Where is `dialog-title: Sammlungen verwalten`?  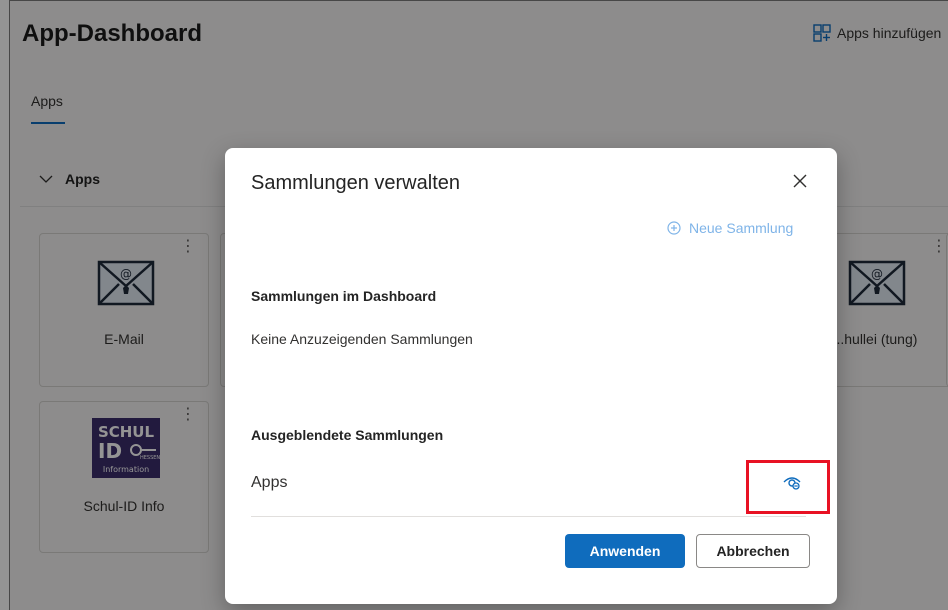 dialog-title: Sammlungen verwalten is located at coordinates (355, 183).